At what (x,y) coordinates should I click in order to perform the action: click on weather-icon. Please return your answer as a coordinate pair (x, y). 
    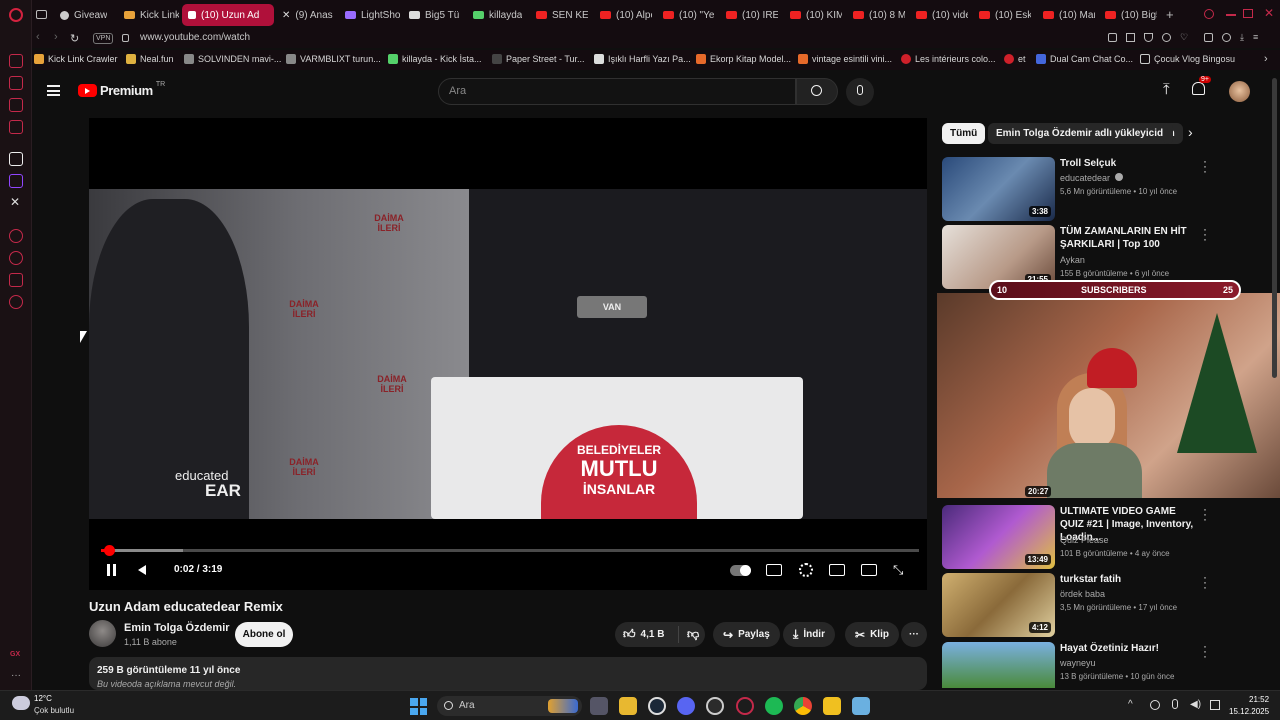
    Looking at the image, I should click on (21, 703).